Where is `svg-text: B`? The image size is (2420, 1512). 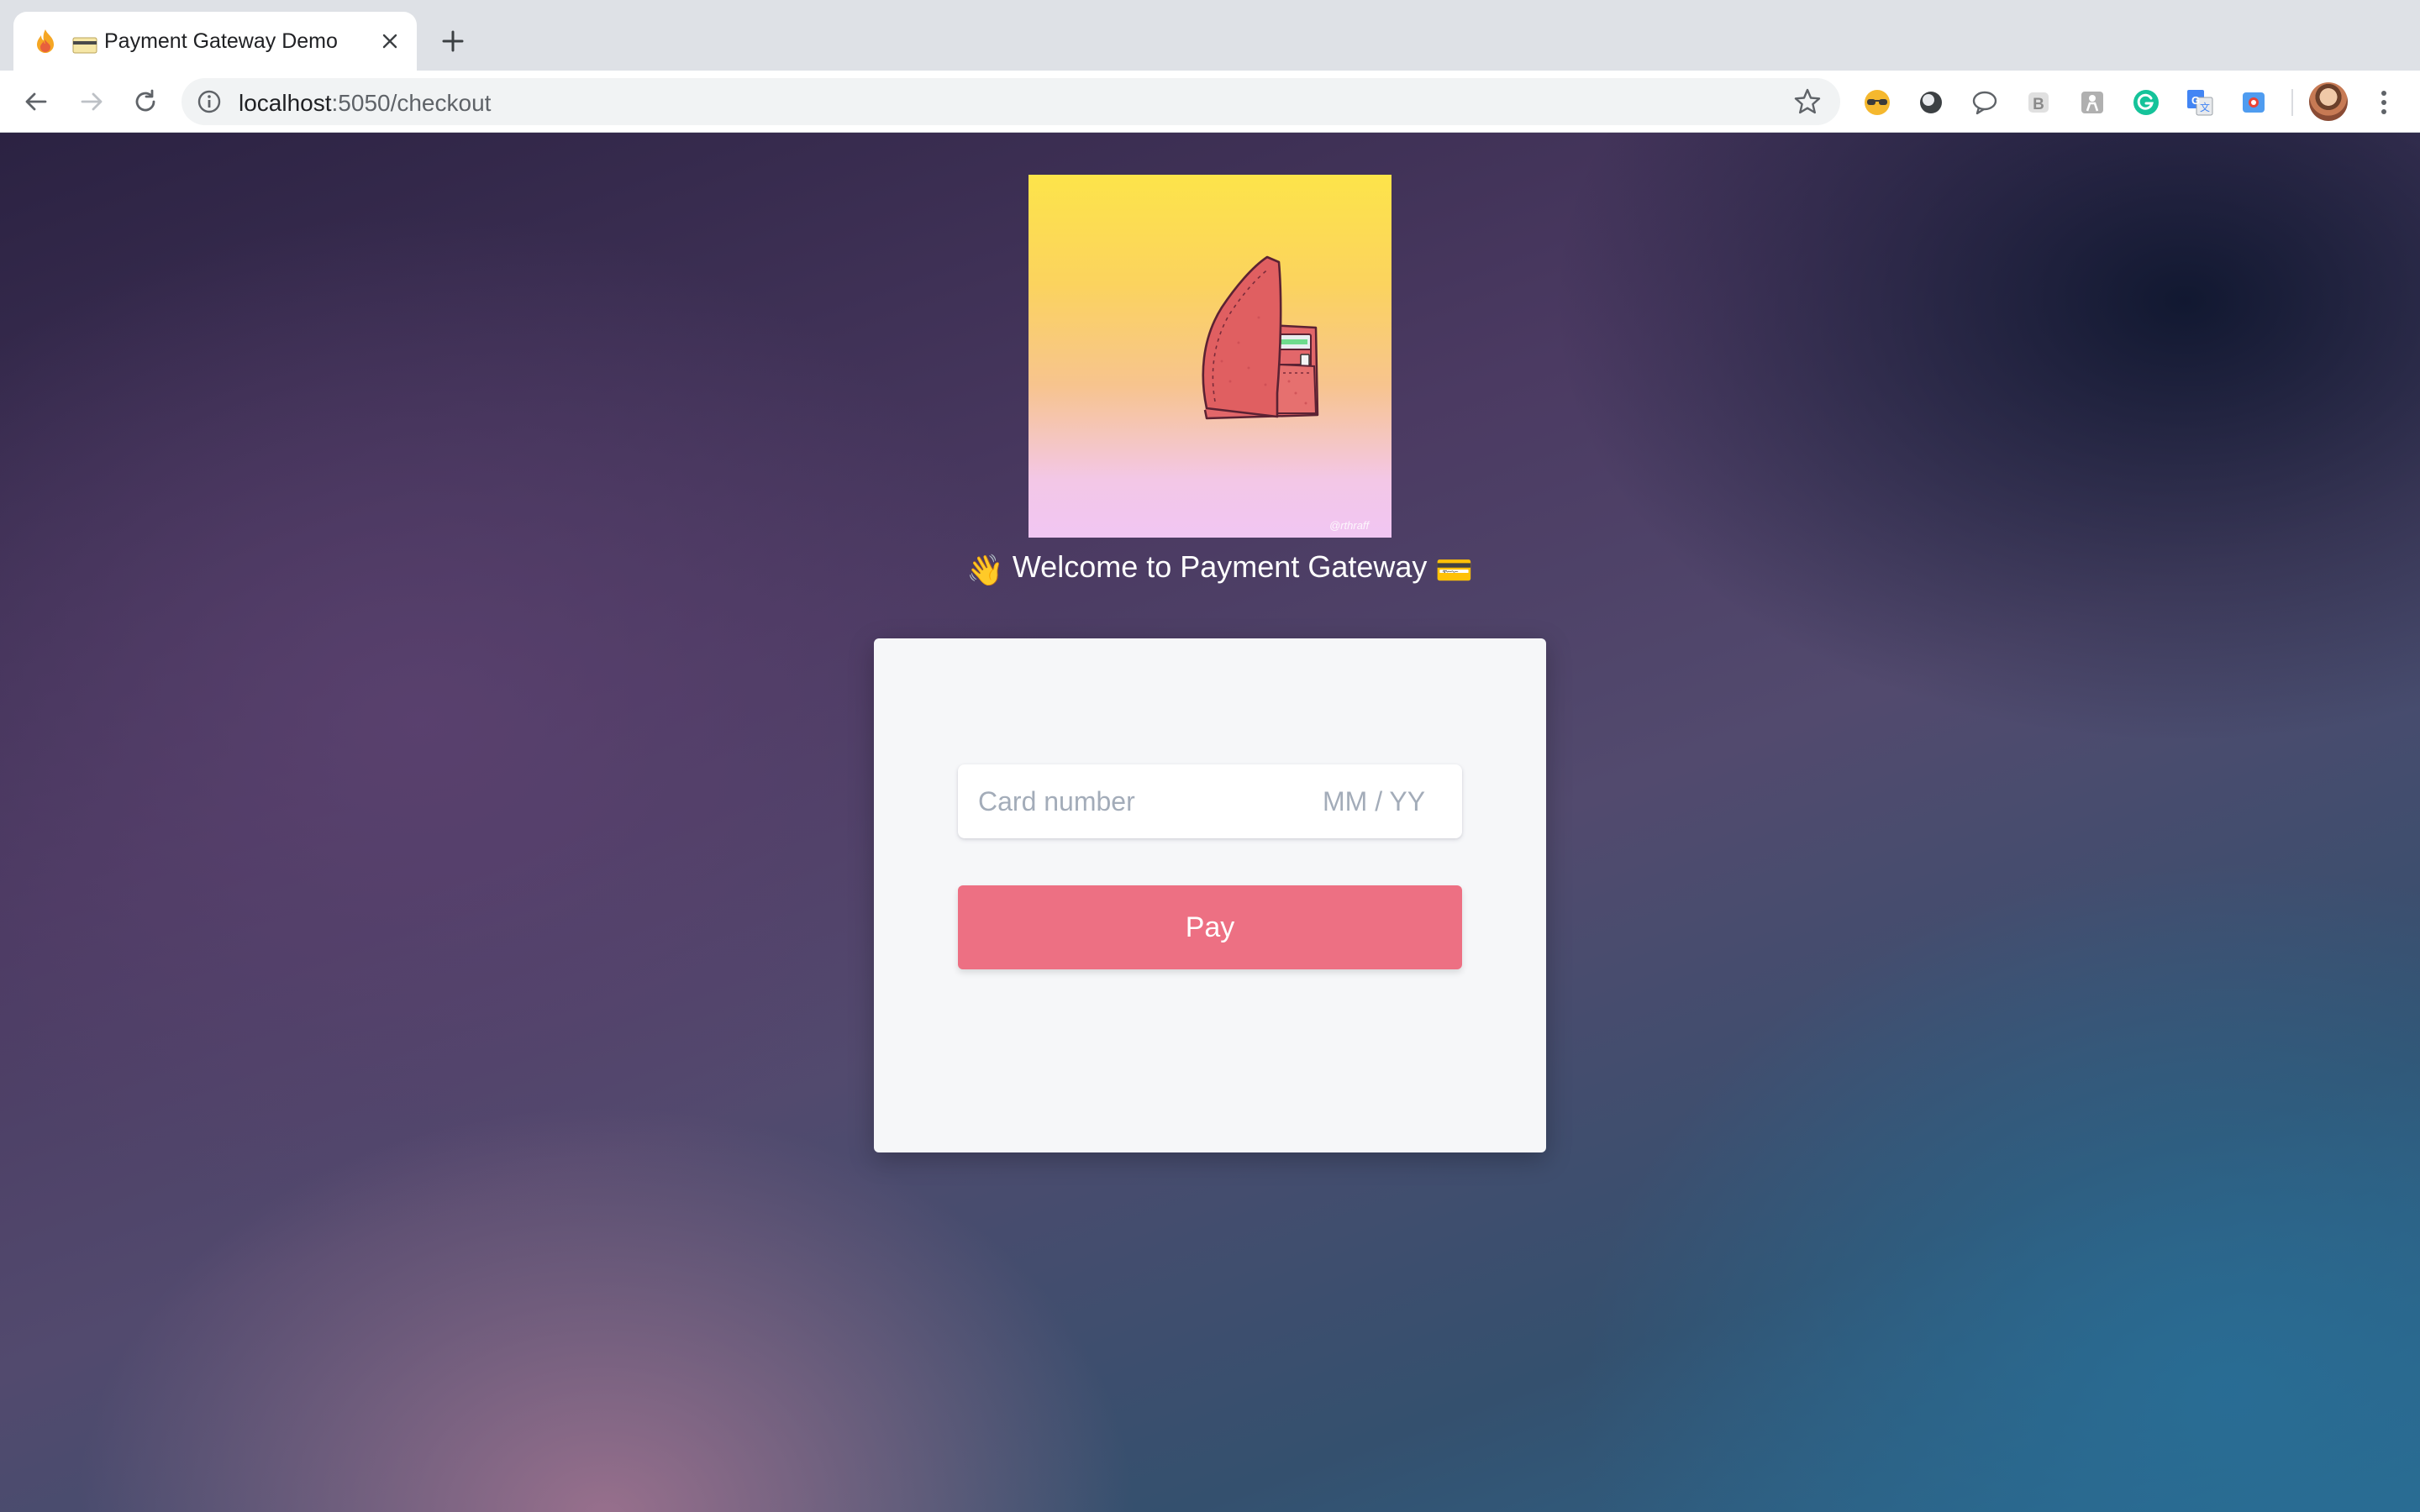
svg-text: B is located at coordinates (2039, 104).